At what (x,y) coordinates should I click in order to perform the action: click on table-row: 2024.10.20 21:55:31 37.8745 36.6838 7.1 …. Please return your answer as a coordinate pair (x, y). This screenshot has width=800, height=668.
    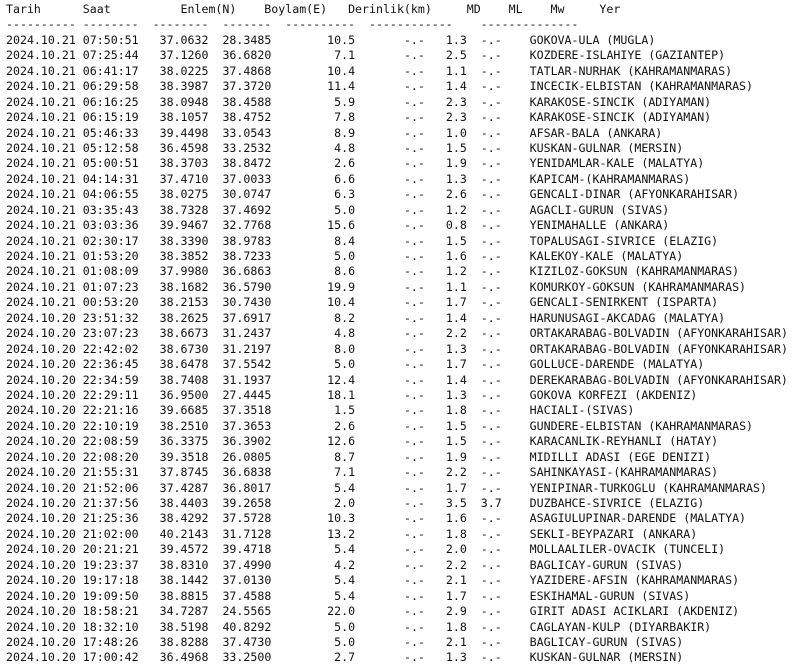
    Looking at the image, I should click on (403, 472).